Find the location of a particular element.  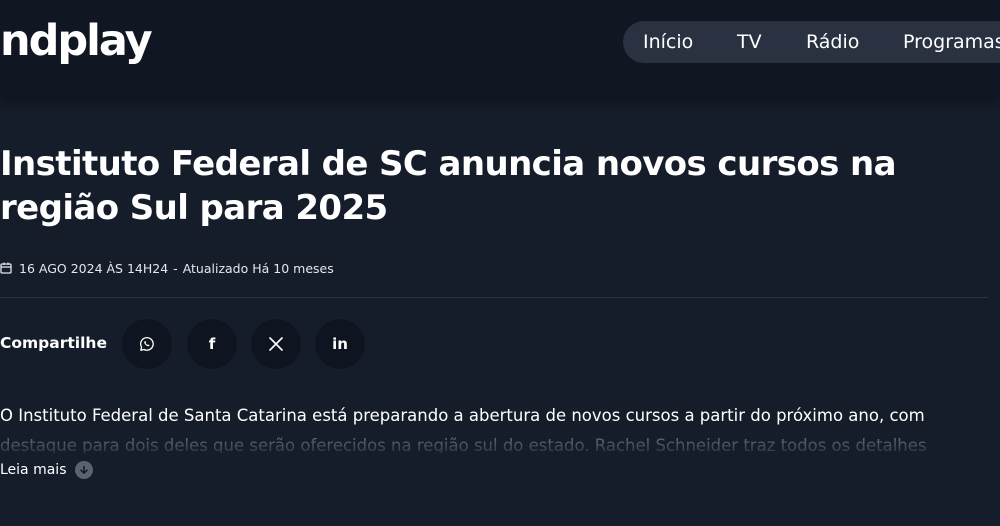

main-nav: Início TV Rádio Programas is located at coordinates (811, 42).